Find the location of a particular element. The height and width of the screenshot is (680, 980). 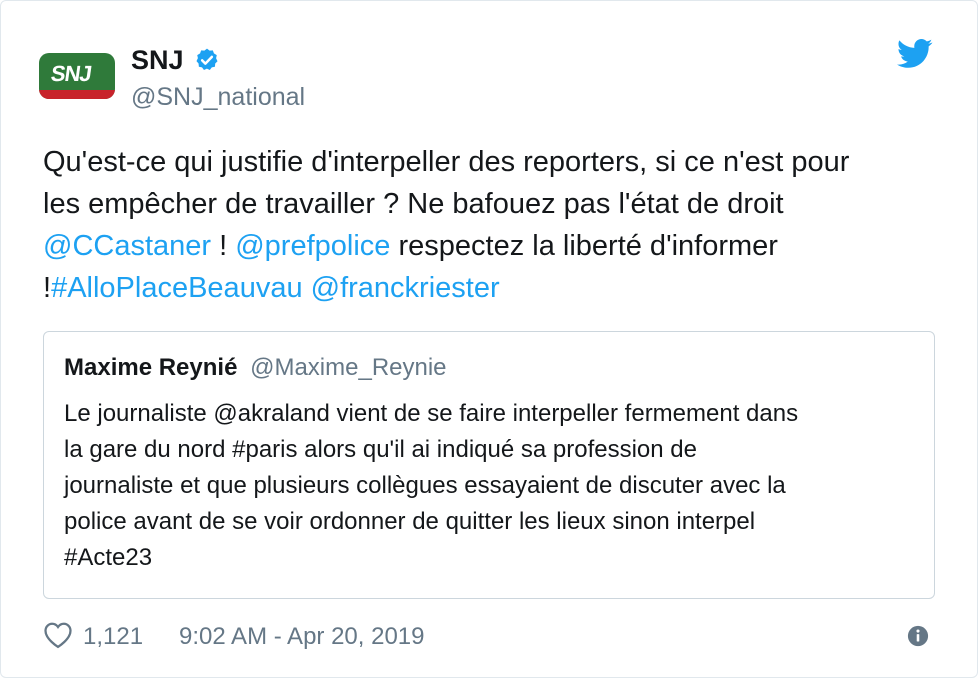

tweet-header: SNJ SNJ @SNJ_national is located at coordinates (489, 79).